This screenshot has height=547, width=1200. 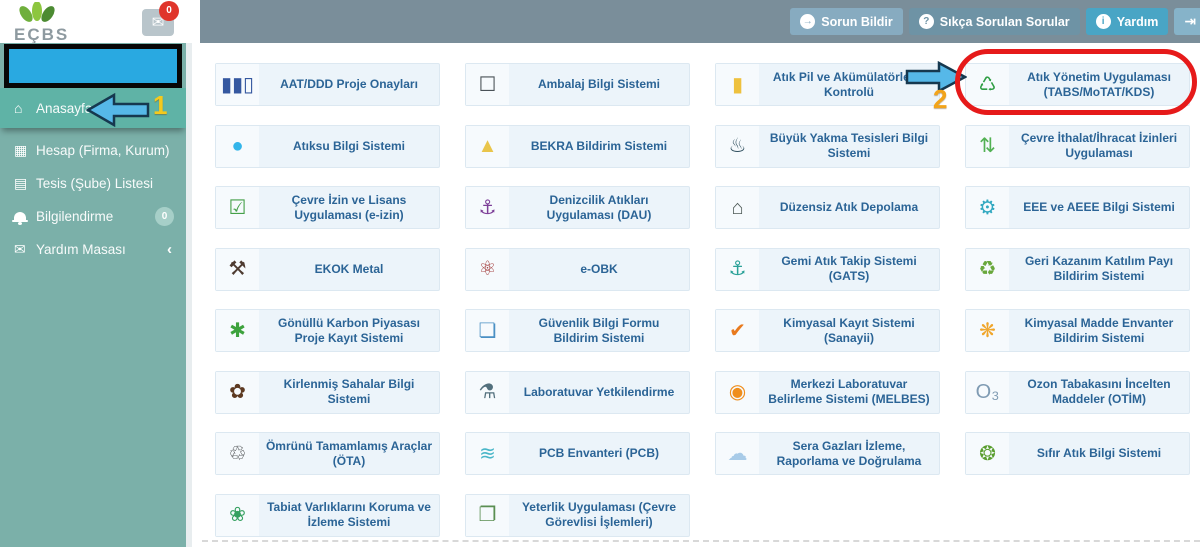 What do you see at coordinates (349, 207) in the screenshot?
I see `tile-label: Çevre İzin ve Lisans Uygulaması (e-izin)` at bounding box center [349, 207].